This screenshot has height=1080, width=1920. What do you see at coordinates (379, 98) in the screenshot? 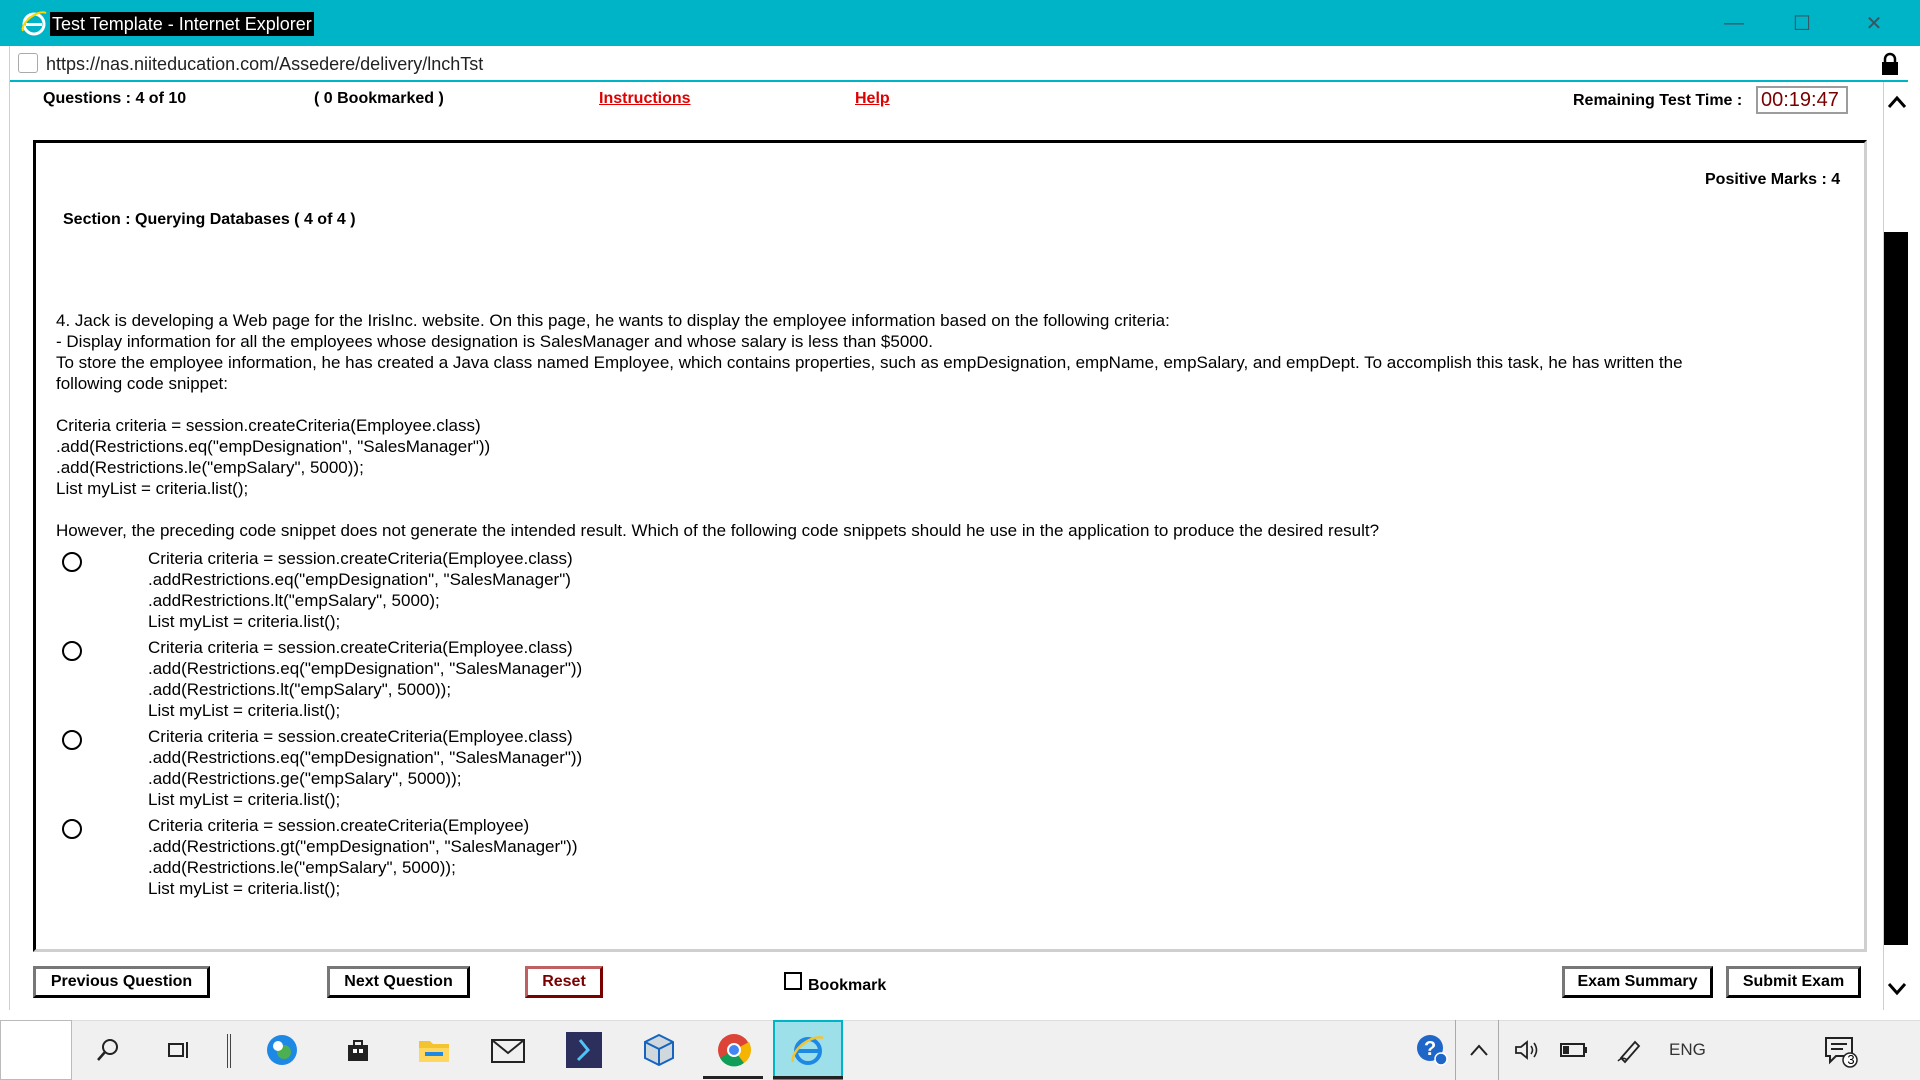
I see `bookmarked-count: ( 0 Bookmarked )` at bounding box center [379, 98].